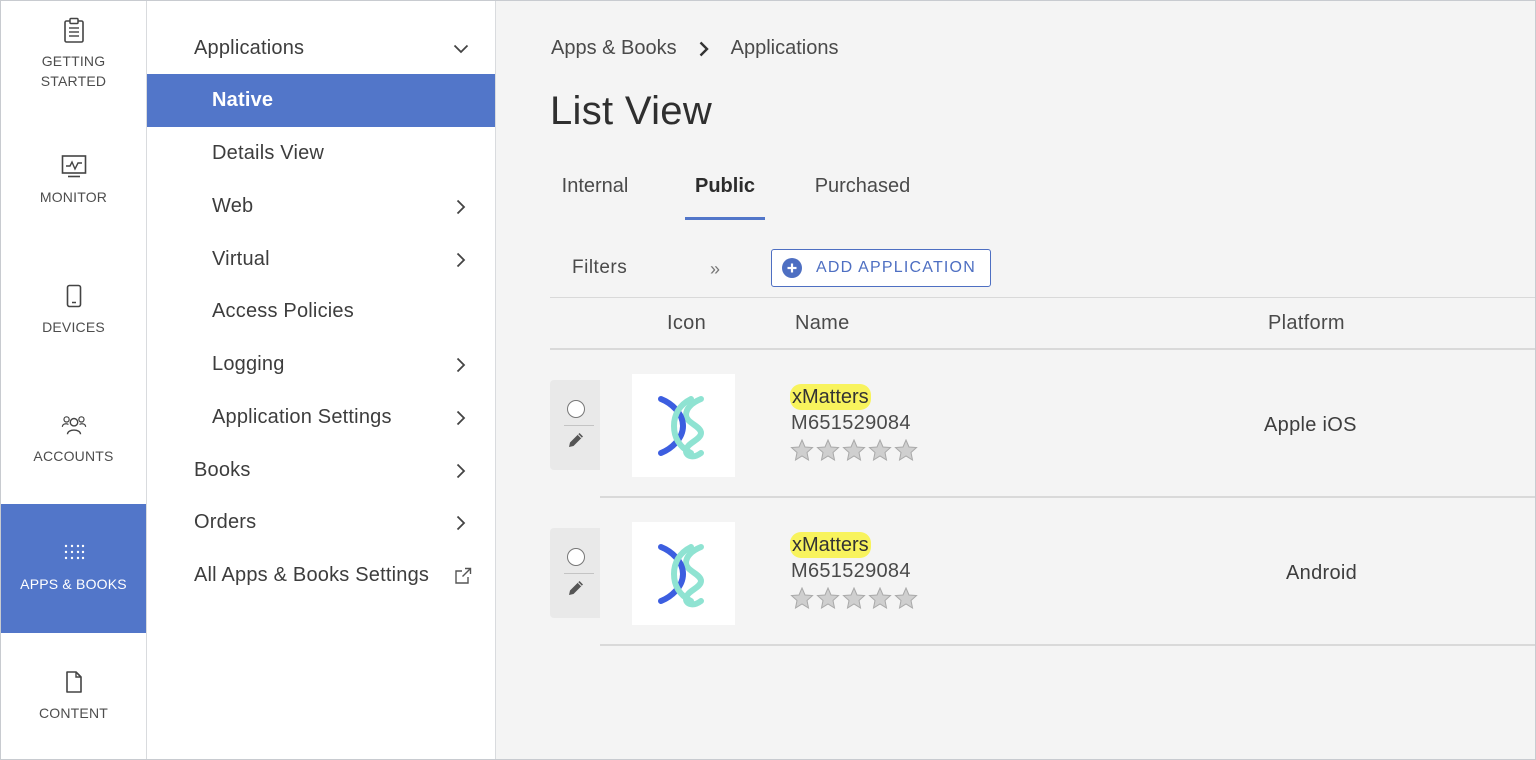 Image resolution: width=1536 pixels, height=760 pixels. What do you see at coordinates (74, 425) in the screenshot?
I see `people-icon` at bounding box center [74, 425].